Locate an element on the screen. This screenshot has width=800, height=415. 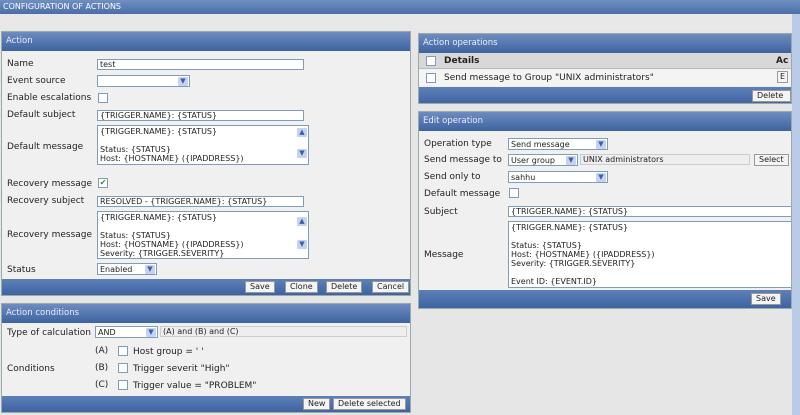
status-select: Enabled ▼ is located at coordinates (127, 269).